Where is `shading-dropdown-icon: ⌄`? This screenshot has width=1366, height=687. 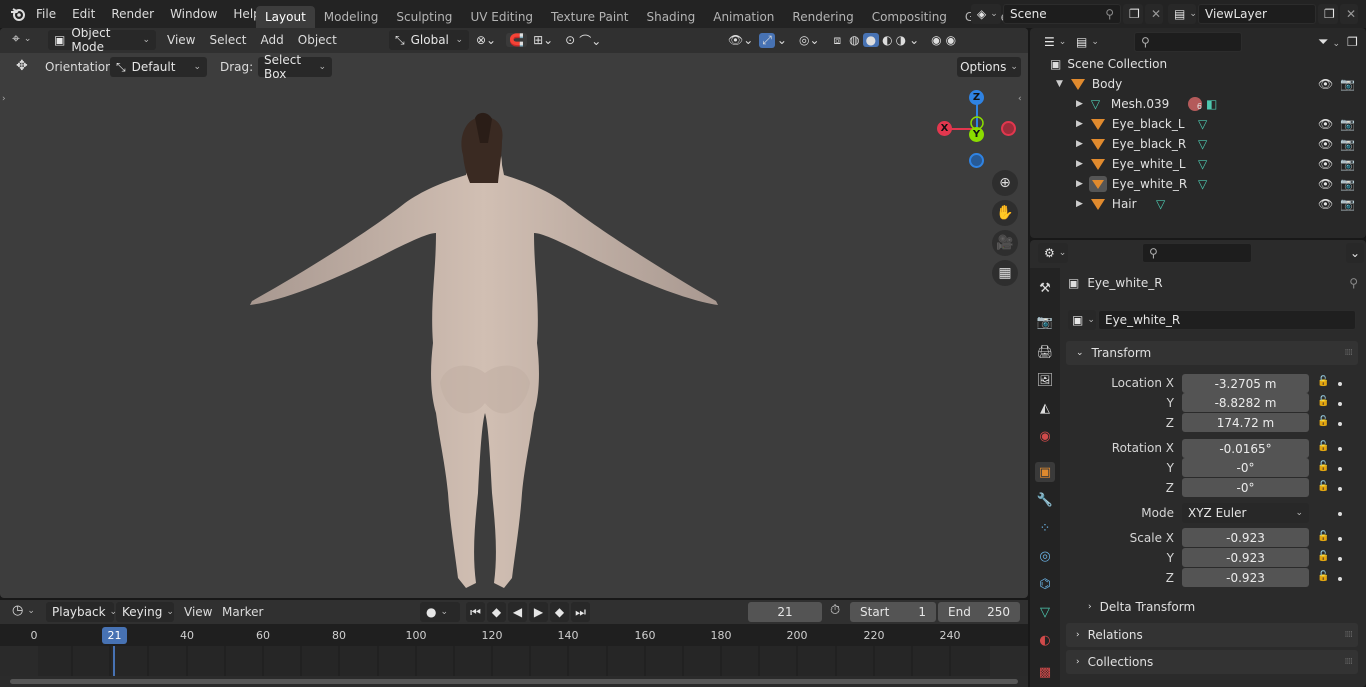 shading-dropdown-icon: ⌄ is located at coordinates (914, 40).